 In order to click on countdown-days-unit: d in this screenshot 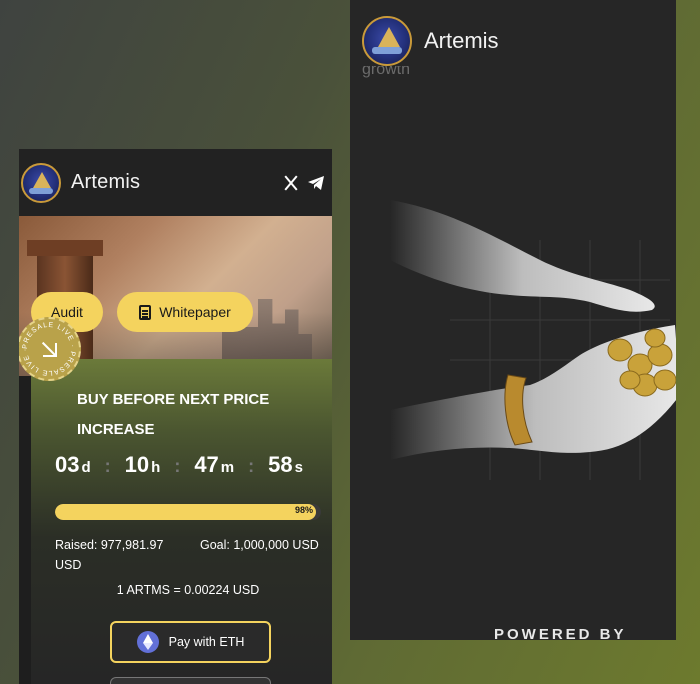, I will do `click(86, 467)`.